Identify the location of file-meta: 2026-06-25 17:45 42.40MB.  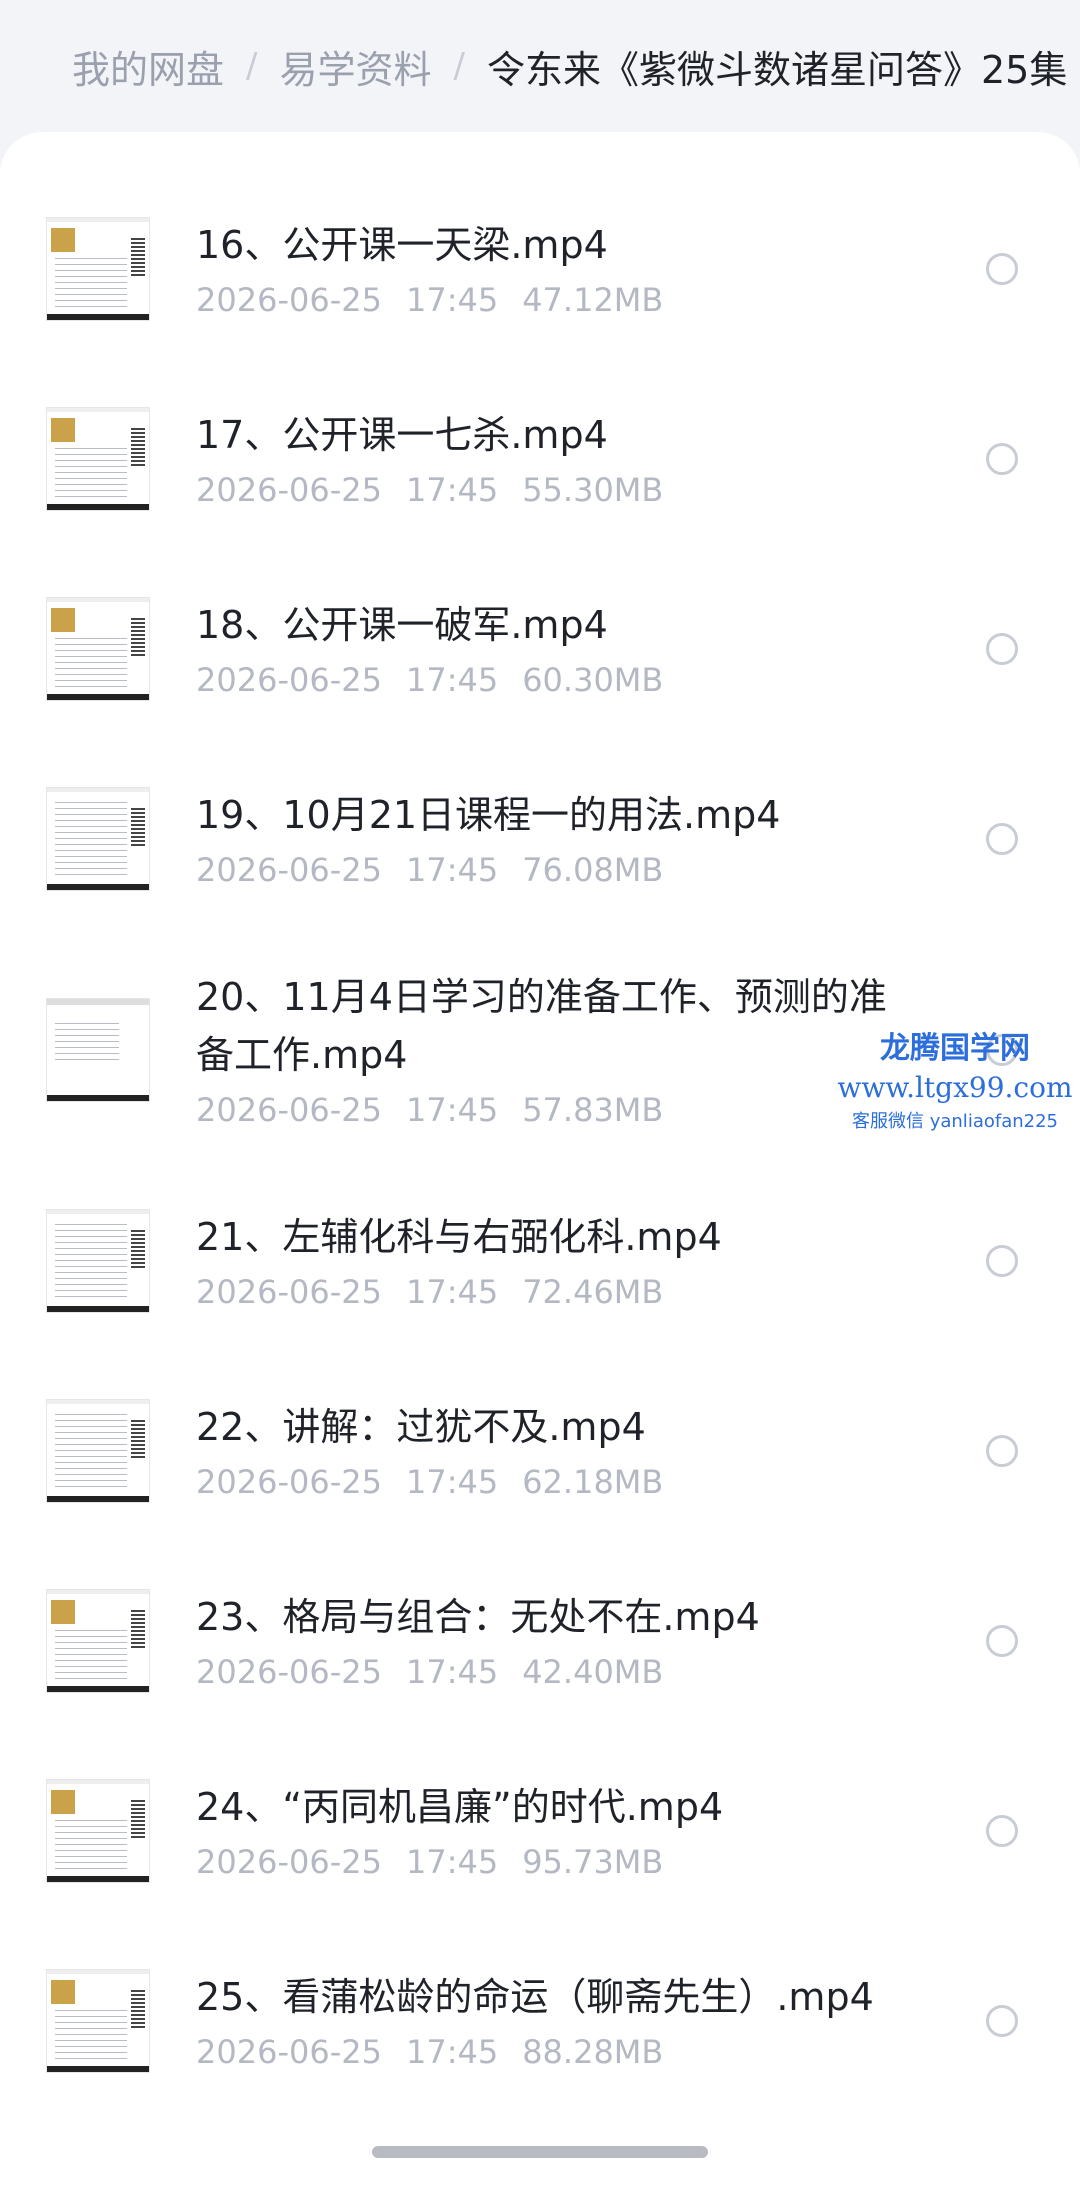
(556, 1672).